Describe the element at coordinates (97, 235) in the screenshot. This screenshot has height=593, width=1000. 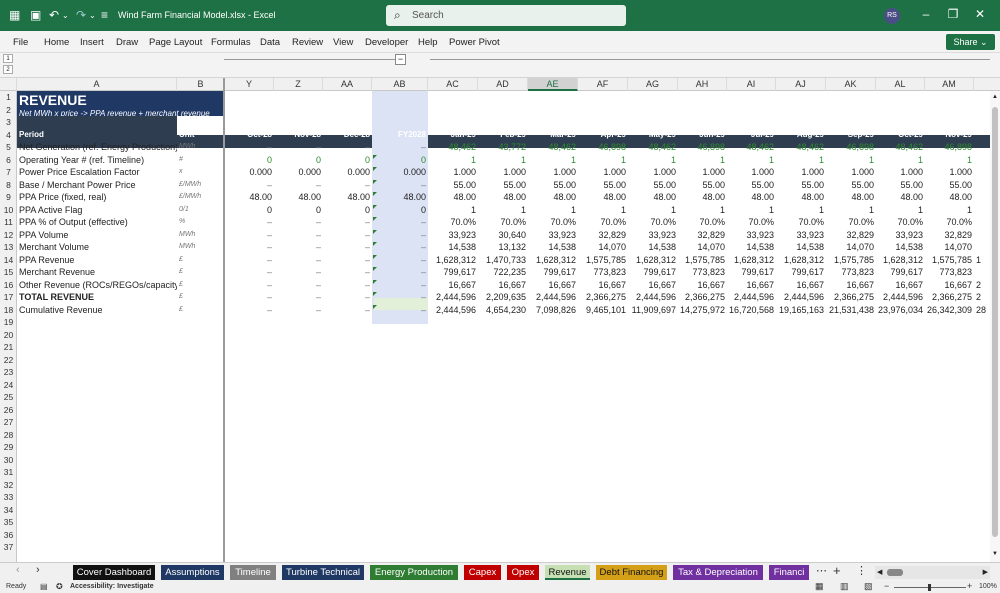
I see `row-label: PPA Volume` at that location.